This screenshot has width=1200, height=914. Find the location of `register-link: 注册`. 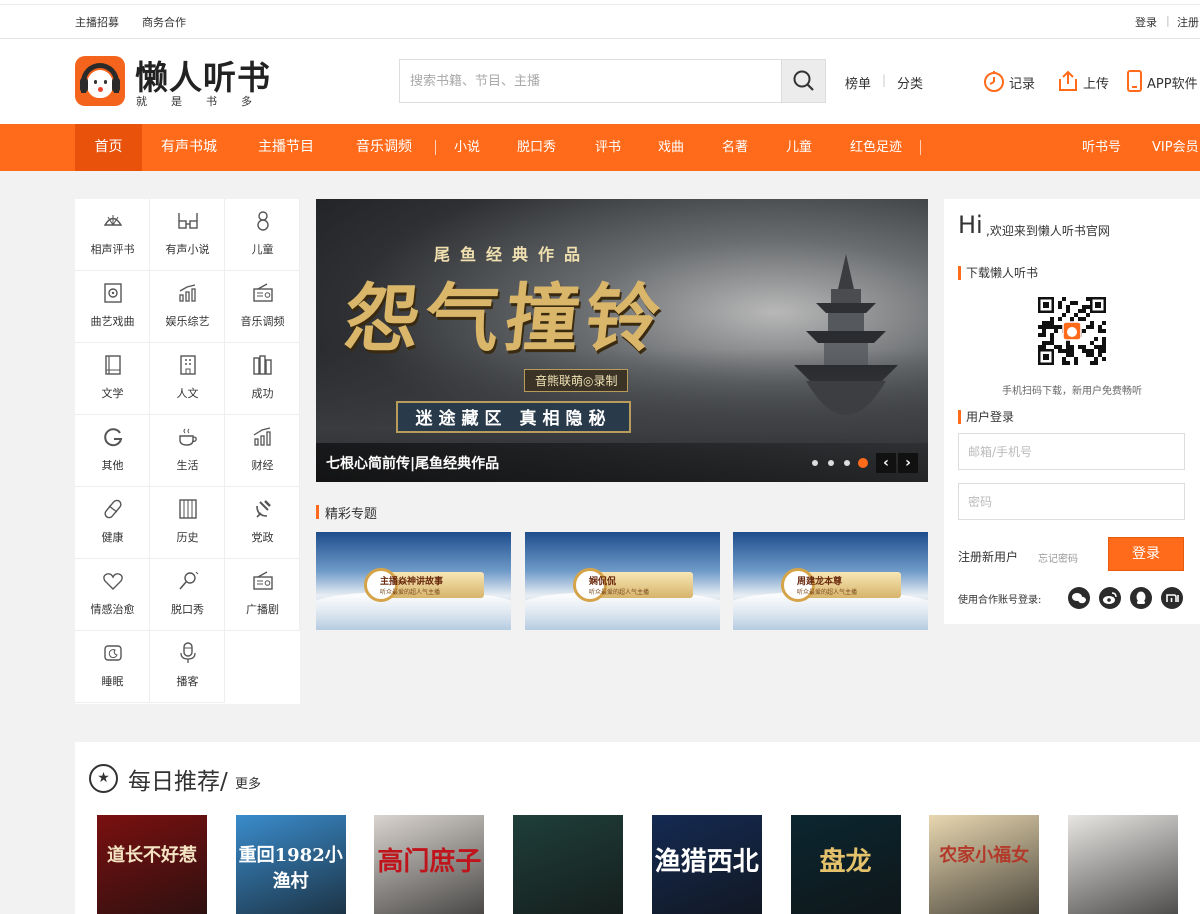

register-link: 注册 is located at coordinates (1188, 22).